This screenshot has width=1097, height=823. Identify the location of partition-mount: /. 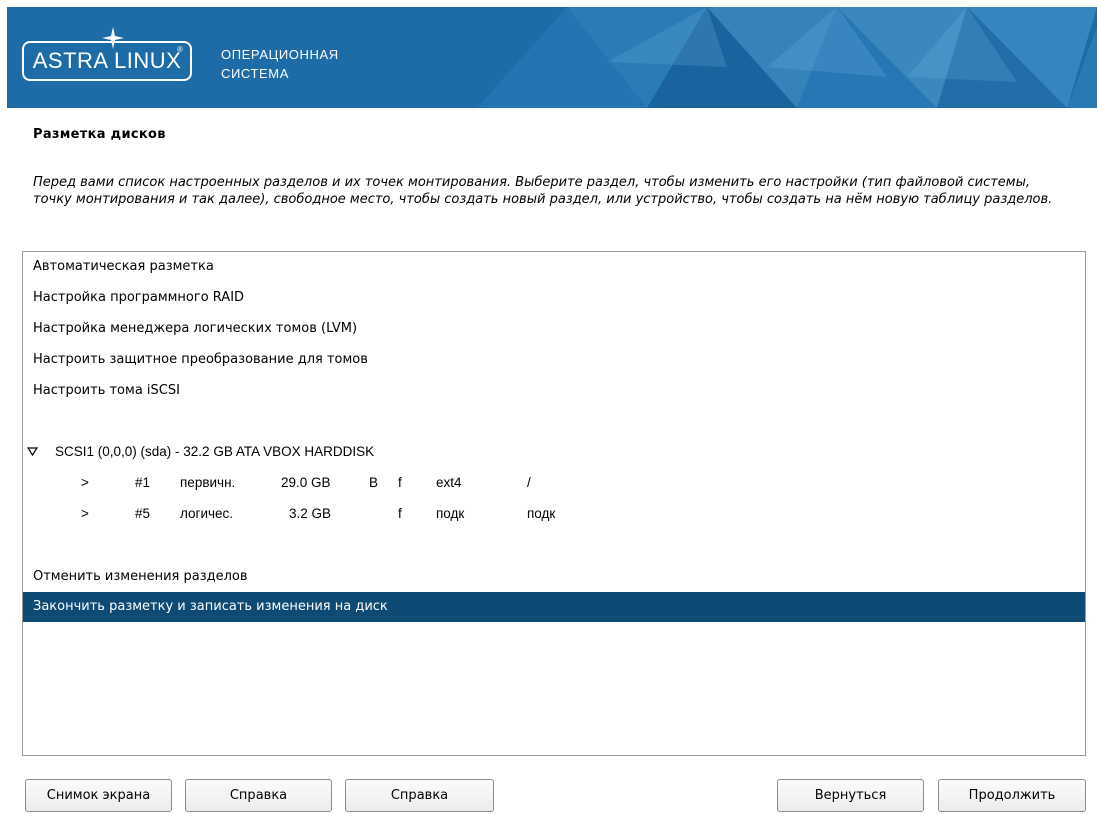
(529, 482).